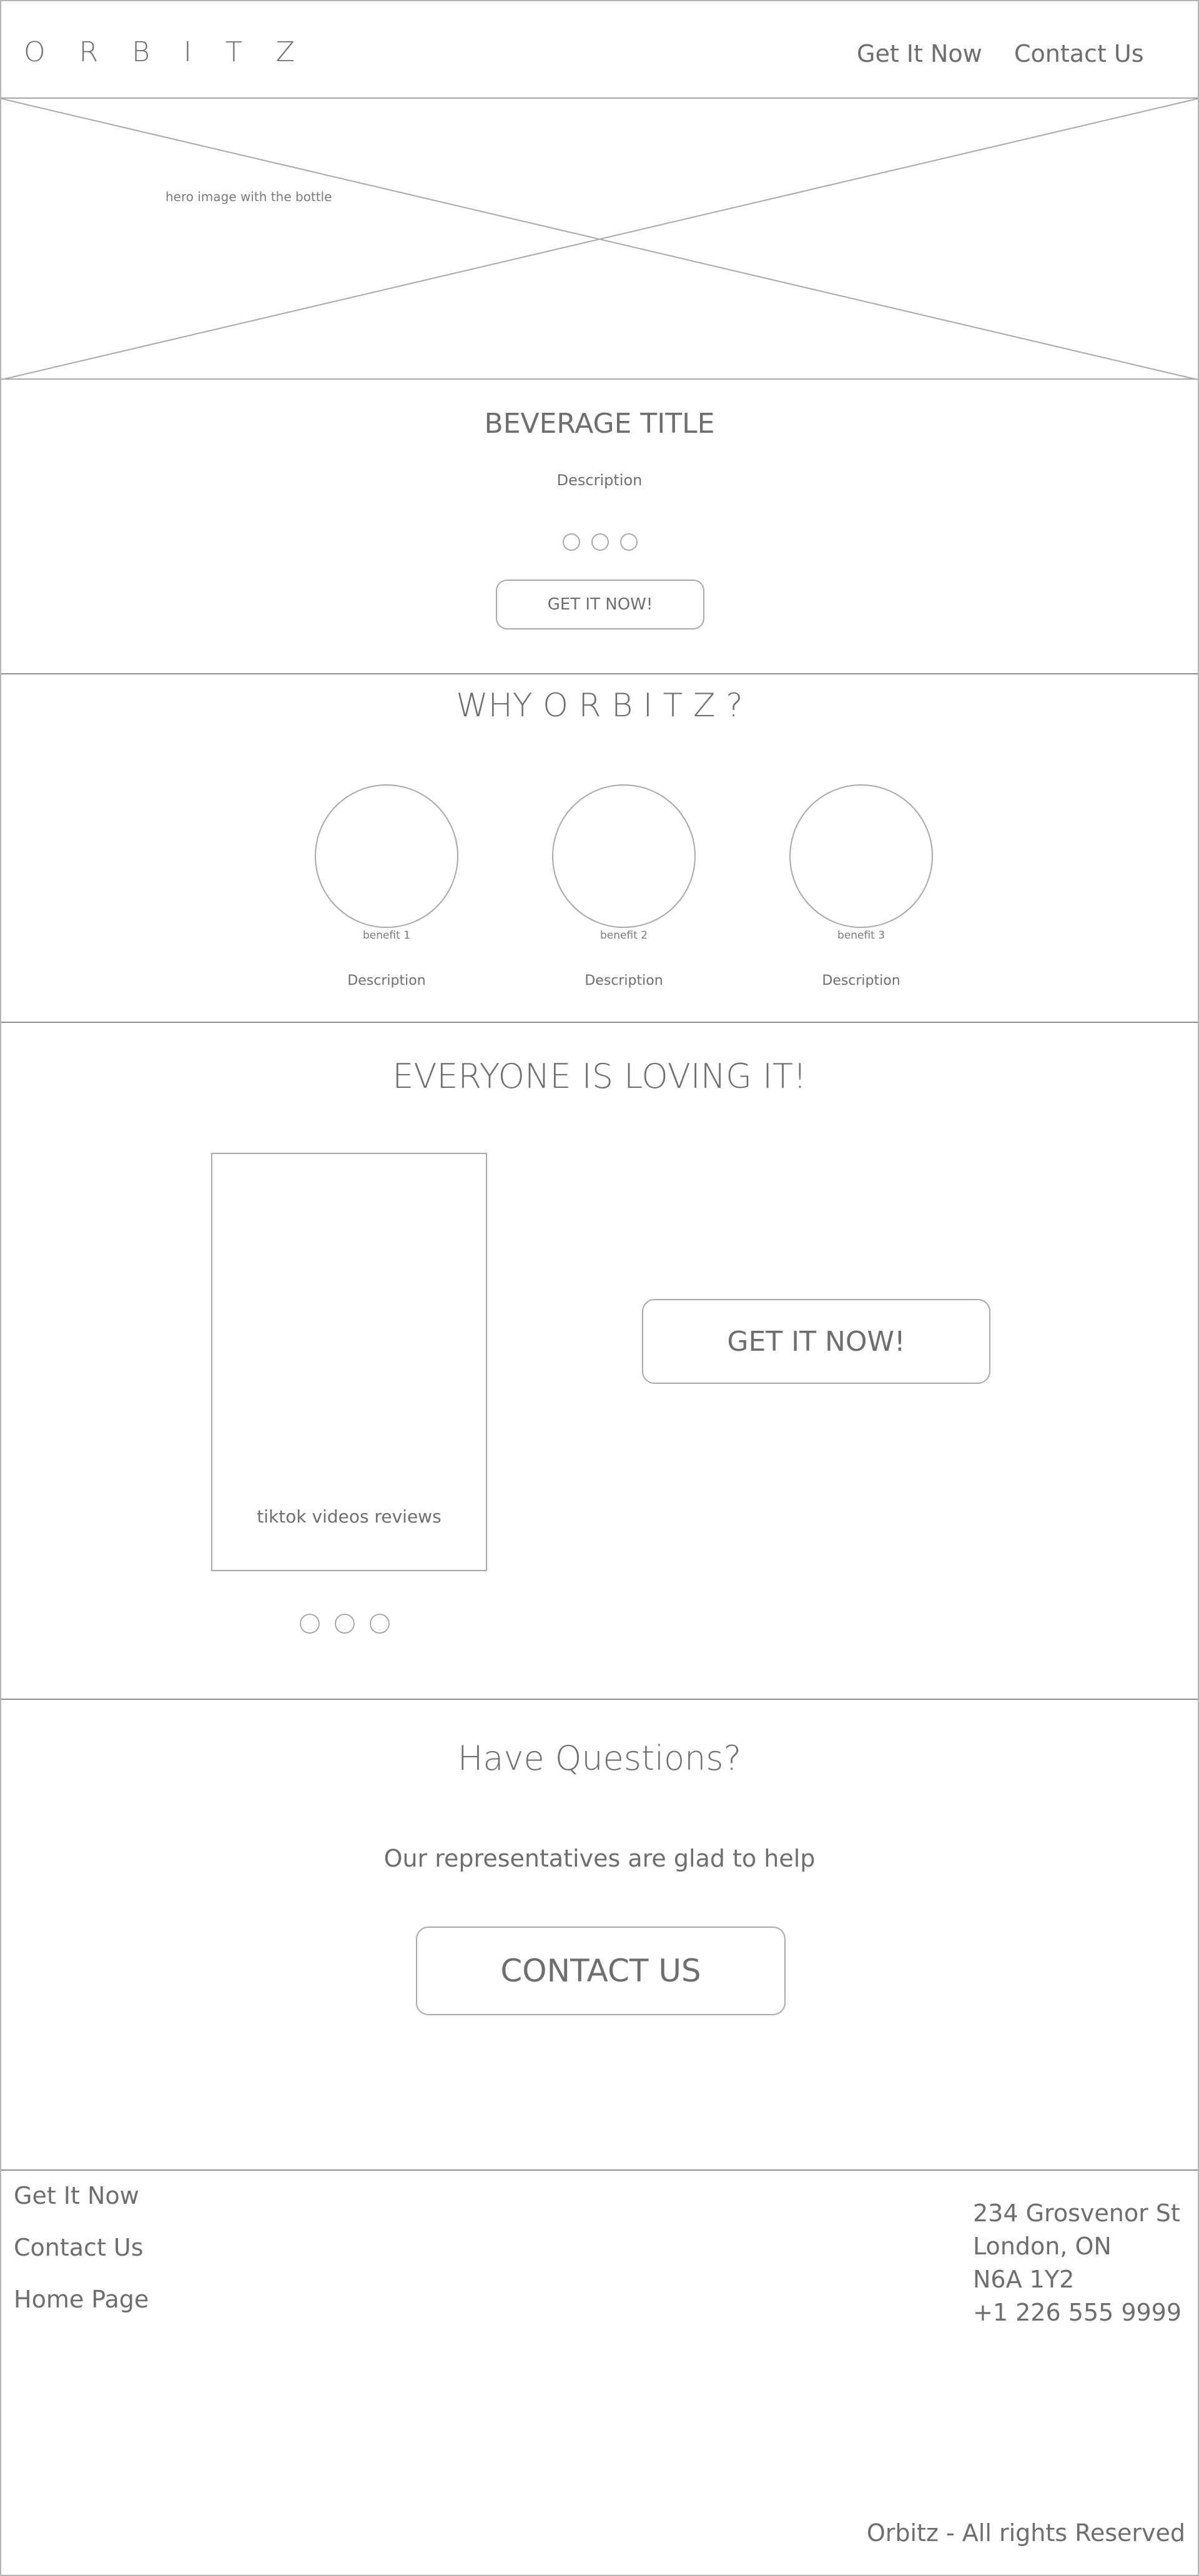 The image size is (1199, 2576). I want to click on beverage-title: BEVERAGE TITLE, so click(599, 424).